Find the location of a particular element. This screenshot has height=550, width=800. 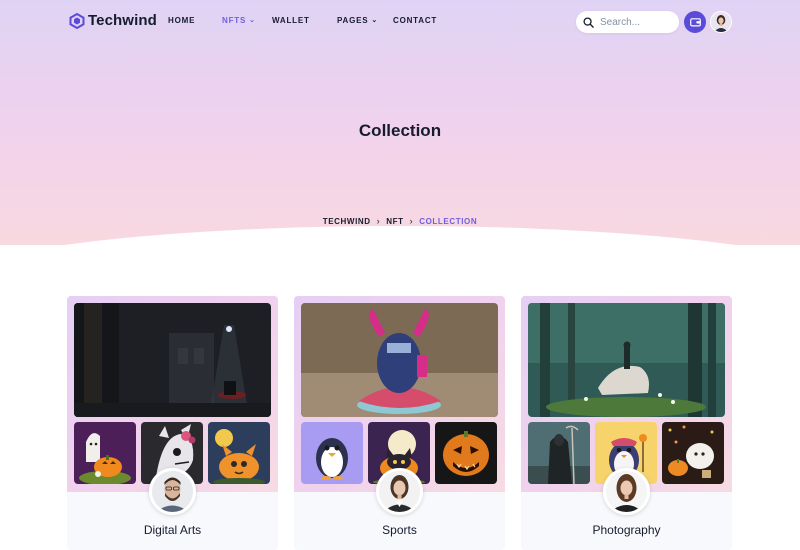

breadcrumb-link-nft: NFT is located at coordinates (394, 221).